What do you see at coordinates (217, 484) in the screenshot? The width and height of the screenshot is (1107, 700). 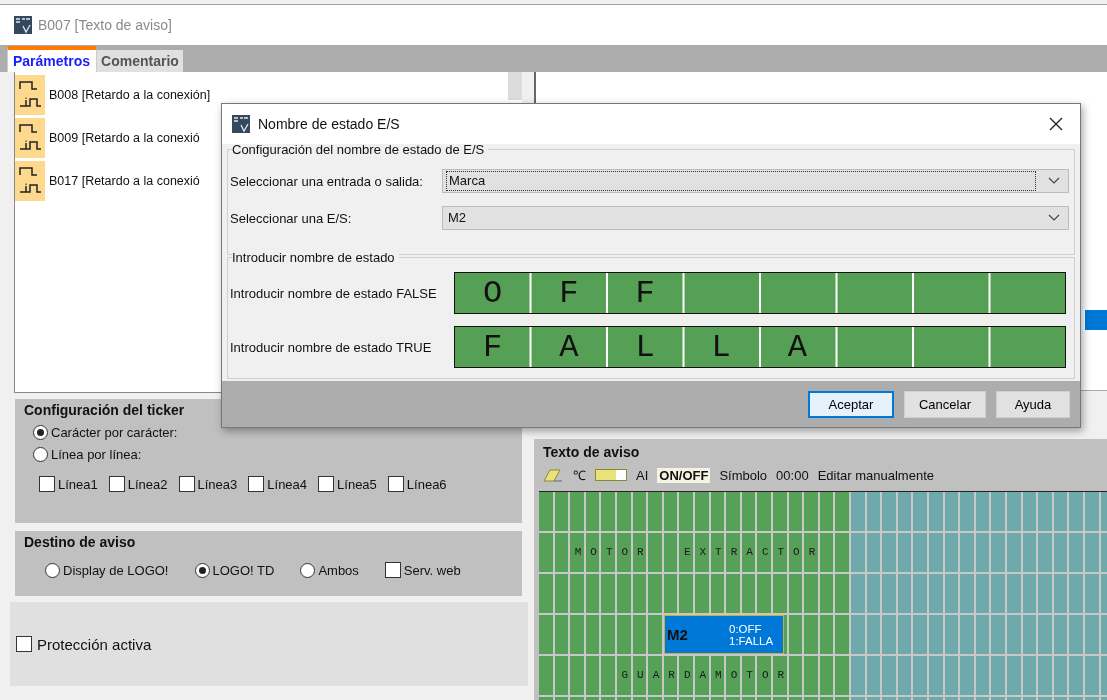 I see `option-label: Línea3` at bounding box center [217, 484].